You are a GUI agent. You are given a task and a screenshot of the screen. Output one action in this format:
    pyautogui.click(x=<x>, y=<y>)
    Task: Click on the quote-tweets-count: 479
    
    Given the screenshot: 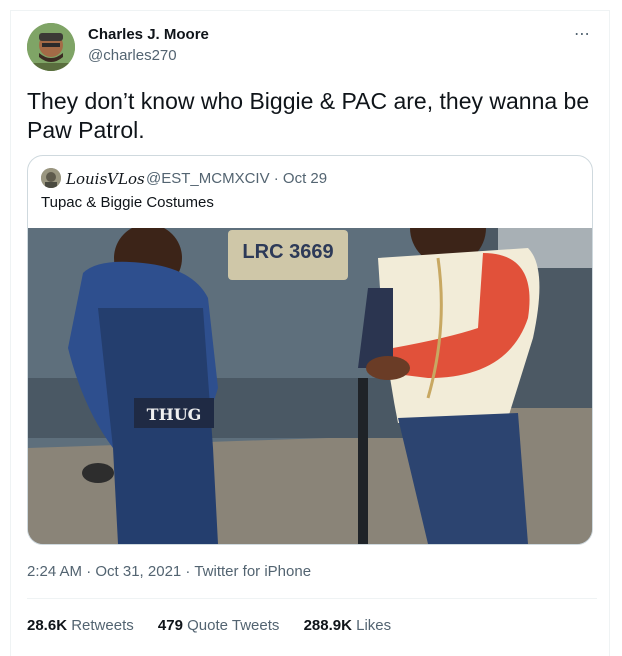 What is the action you would take?
    pyautogui.click(x=170, y=625)
    